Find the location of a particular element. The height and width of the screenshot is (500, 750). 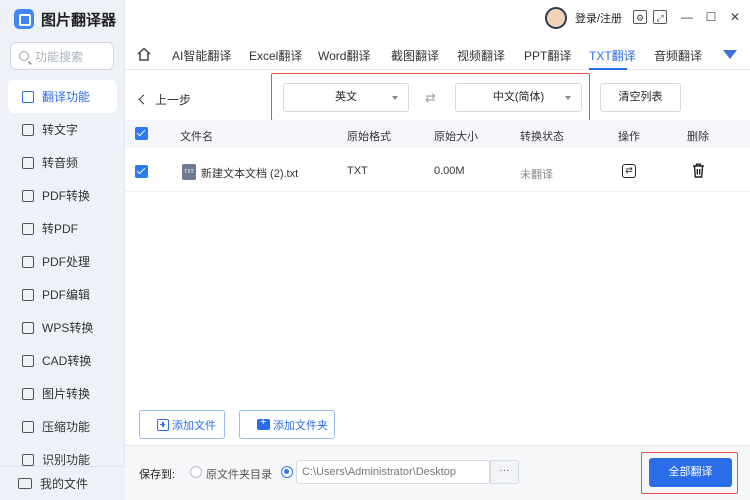

close-icon: ✕ is located at coordinates (735, 17).